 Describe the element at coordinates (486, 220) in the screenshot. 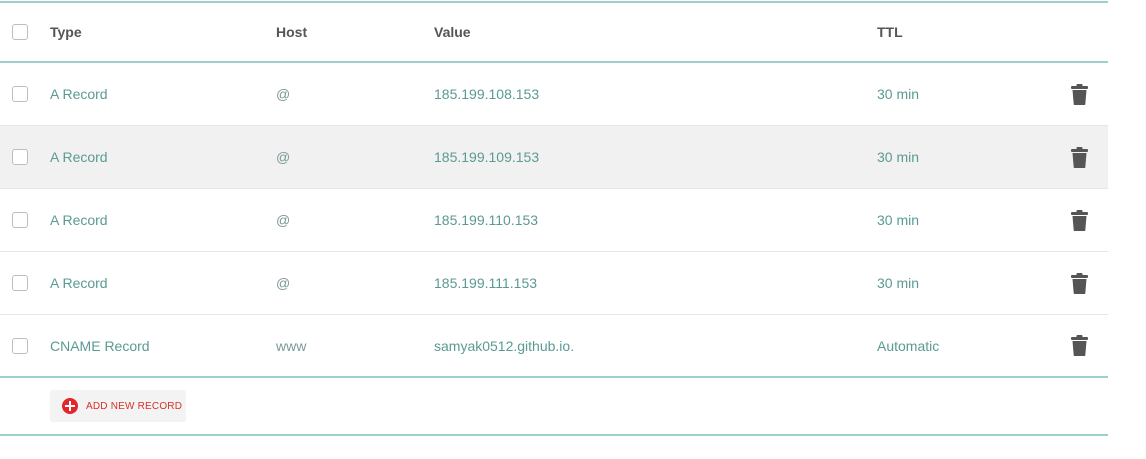

I see `record-value: 185.199.110.153` at that location.